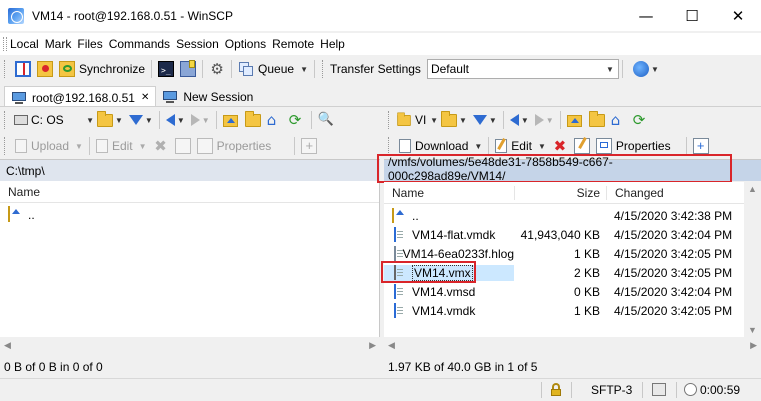 The image size is (761, 401). Describe the element at coordinates (309, 146) in the screenshot. I see `local-new-button: +` at that location.